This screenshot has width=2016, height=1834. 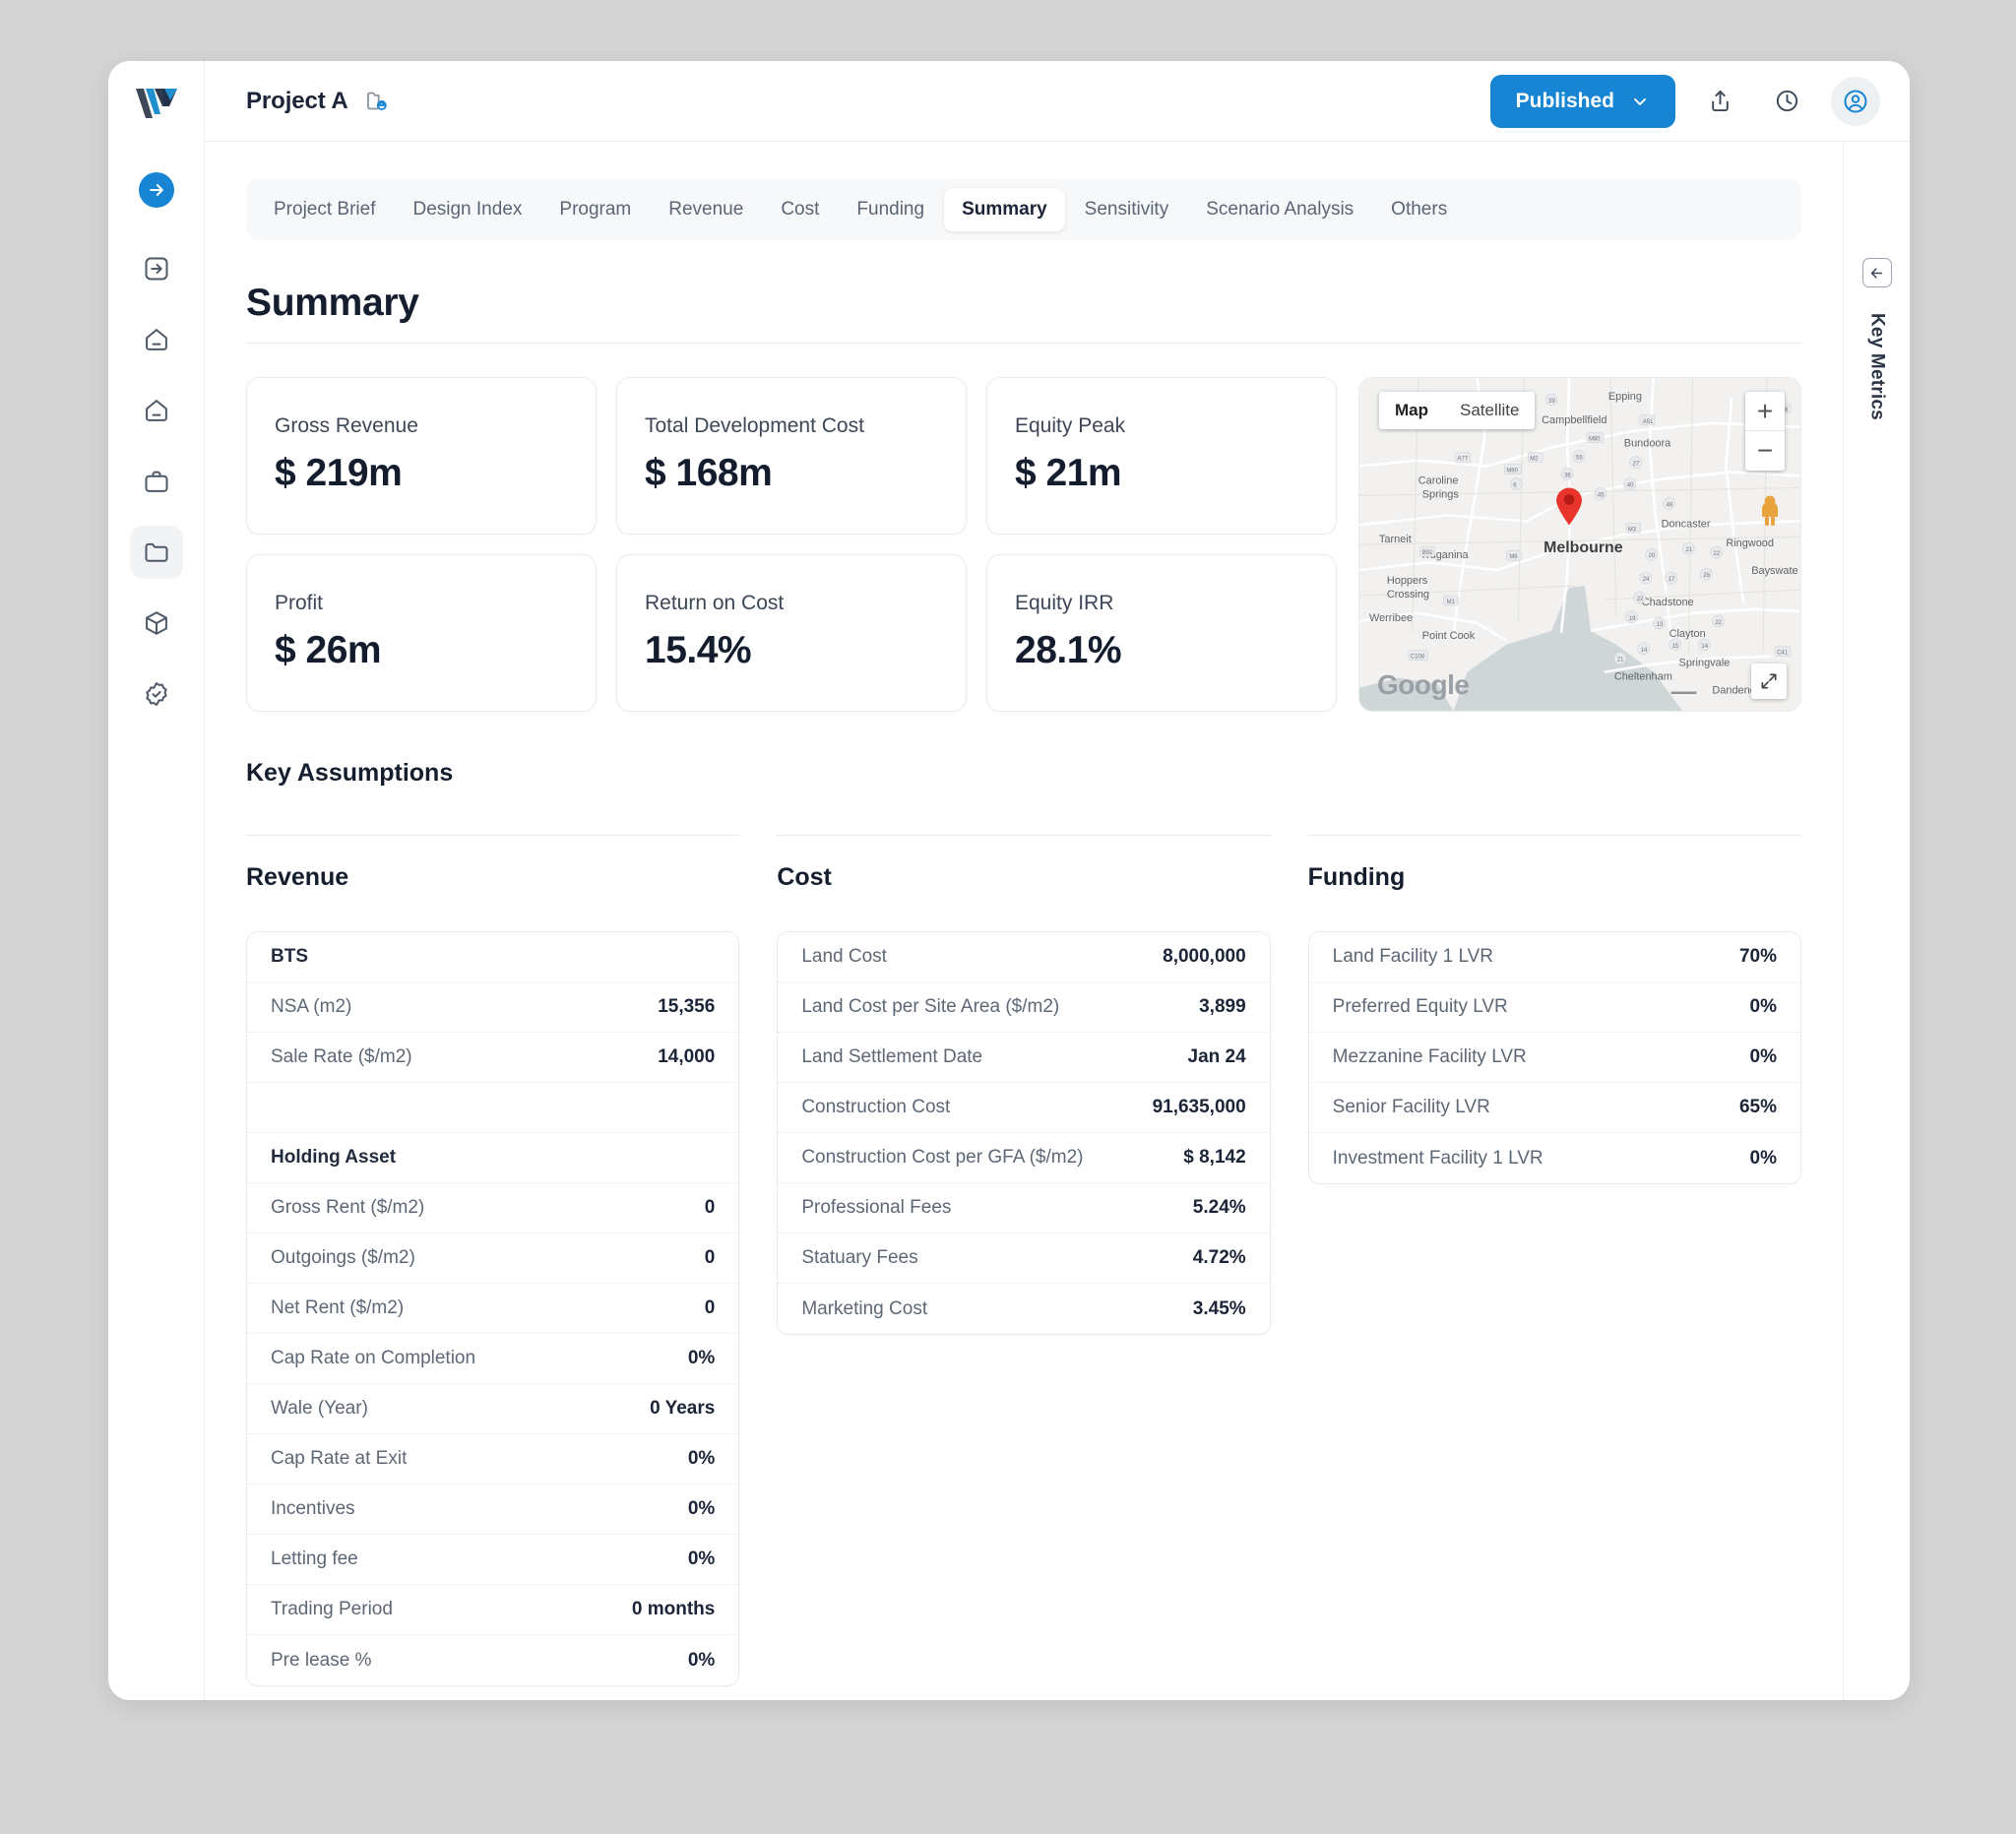 What do you see at coordinates (800, 210) in the screenshot?
I see `tab-cost: Cost` at bounding box center [800, 210].